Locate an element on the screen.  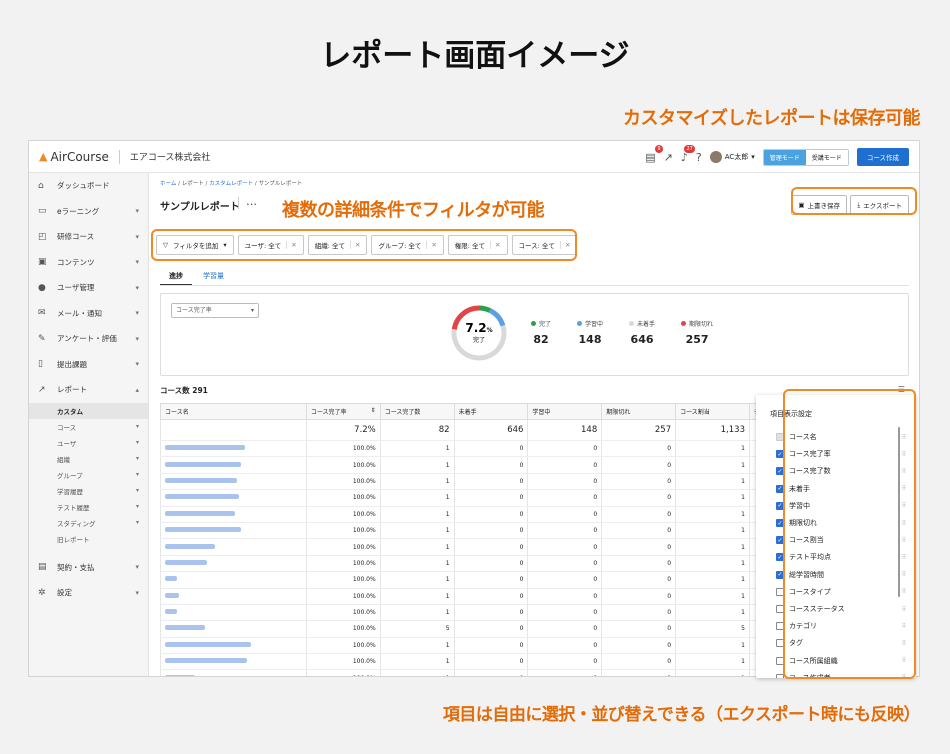
totals-cell is located at coordinates (233, 430).